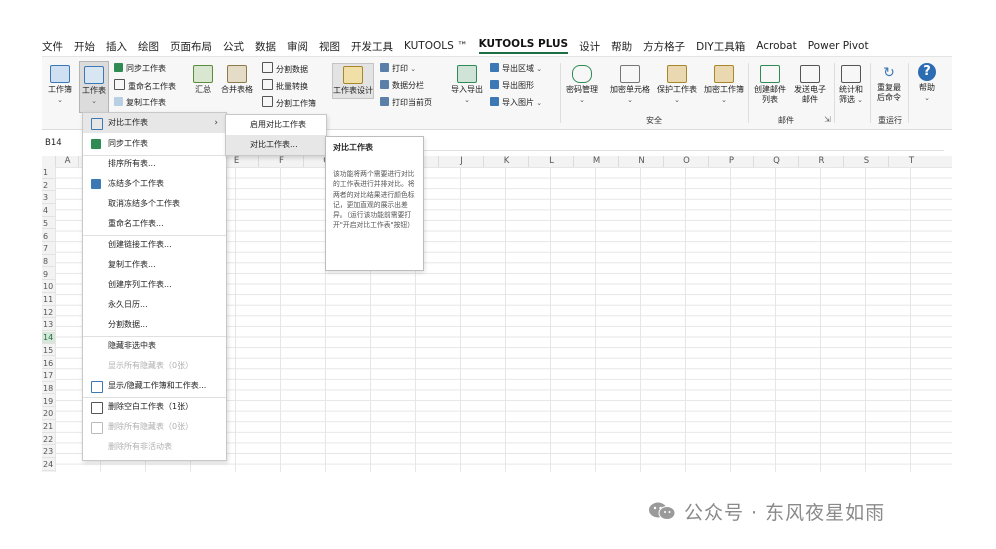  What do you see at coordinates (237, 80) in the screenshot?
I see `merge-tables-button: 合并表格` at bounding box center [237, 80].